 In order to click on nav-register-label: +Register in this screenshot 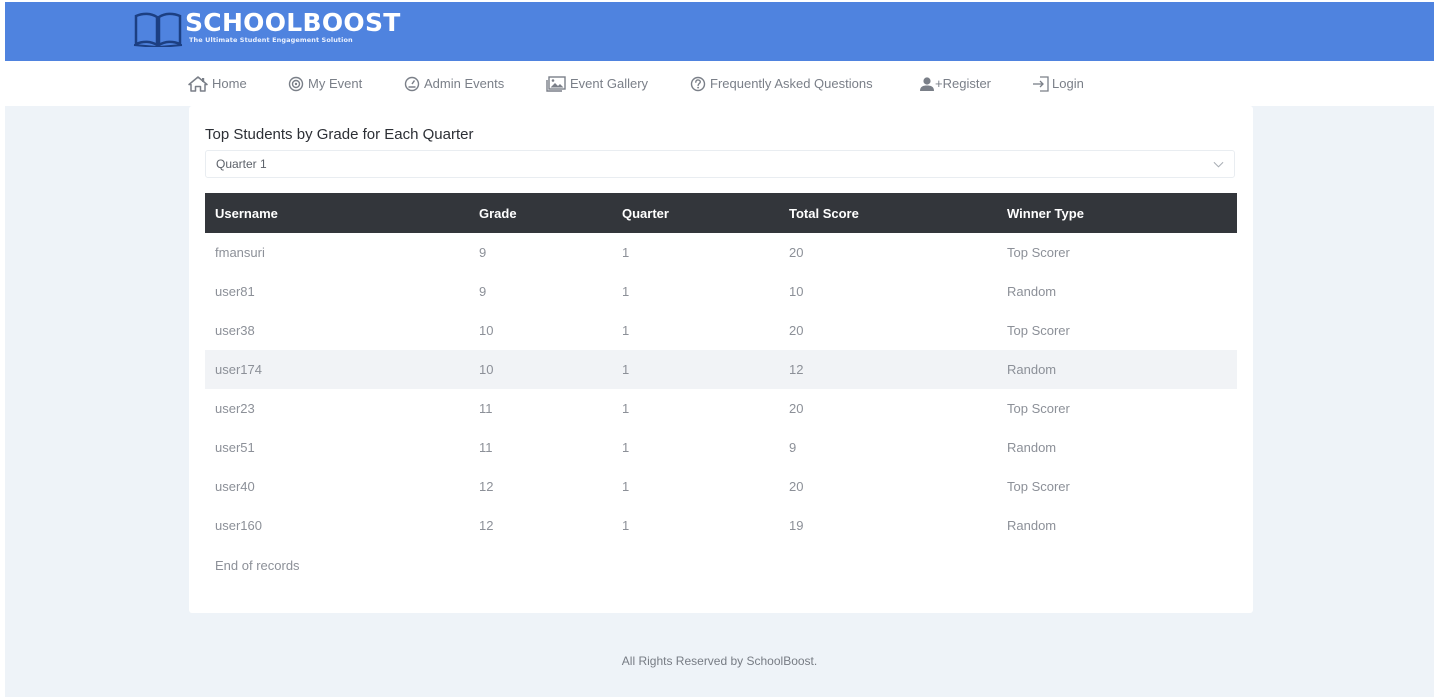, I will do `click(963, 83)`.